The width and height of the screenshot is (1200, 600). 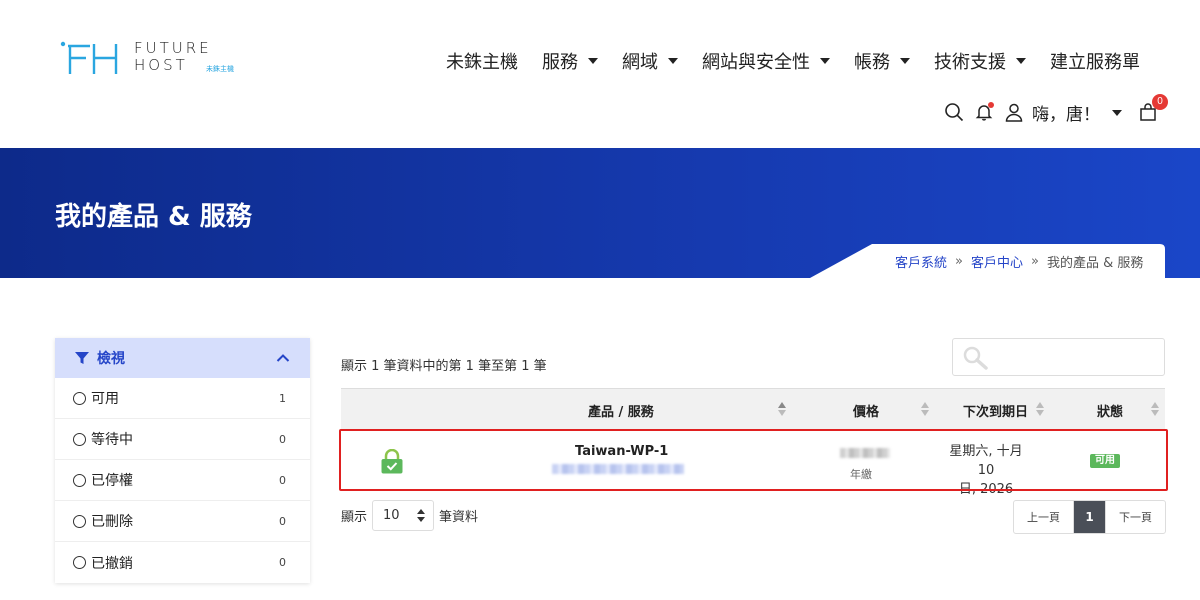 What do you see at coordinates (153, 217) in the screenshot?
I see `page-title: 我的產品 & 服務` at bounding box center [153, 217].